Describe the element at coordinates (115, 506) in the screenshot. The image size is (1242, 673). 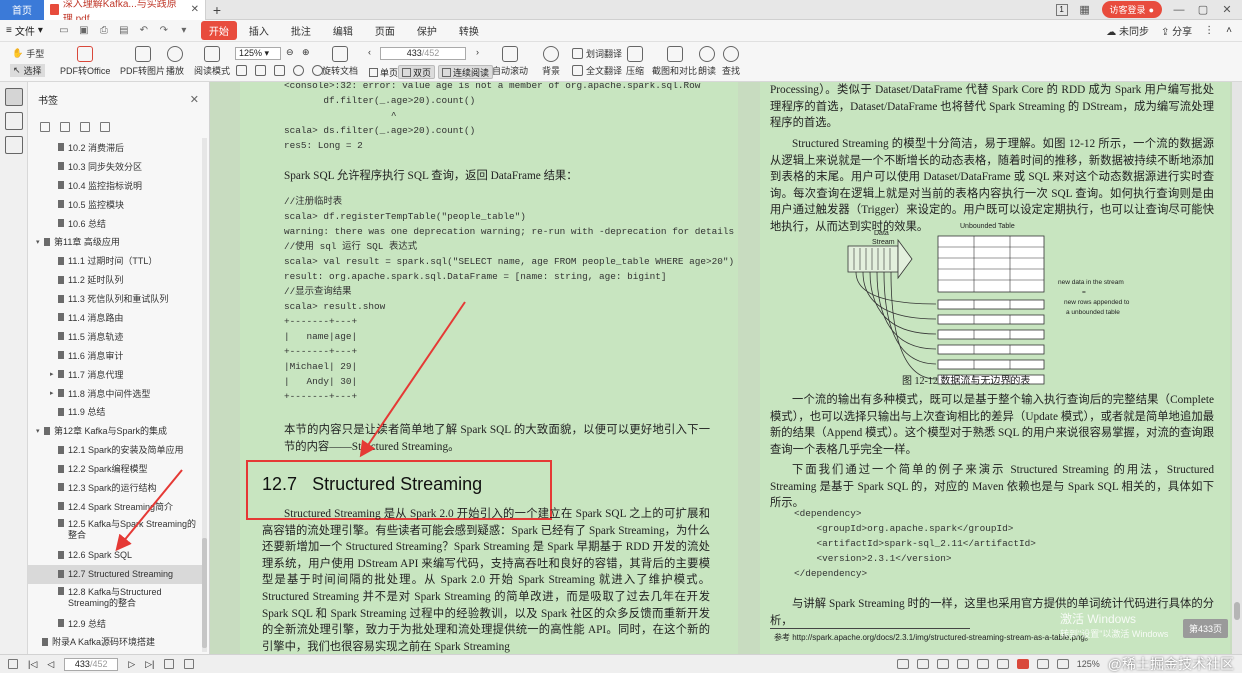
I see `bookmark-item: 12.4 Spark Streaming简介` at that location.